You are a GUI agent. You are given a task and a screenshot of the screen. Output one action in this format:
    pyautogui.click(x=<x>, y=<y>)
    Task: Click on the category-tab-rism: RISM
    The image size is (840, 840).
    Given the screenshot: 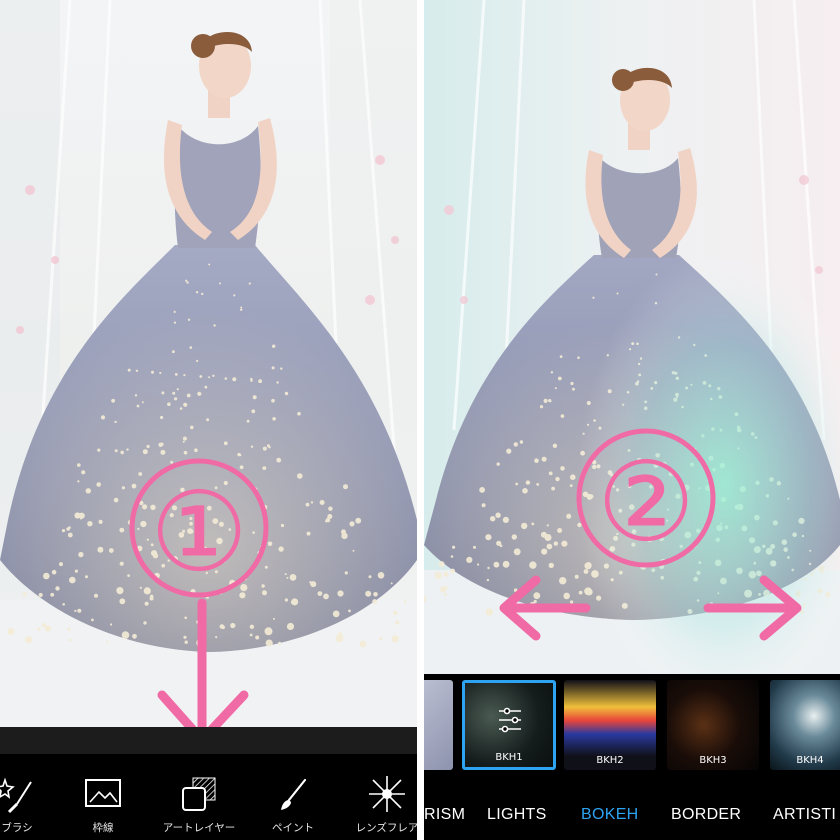 What is the action you would take?
    pyautogui.click(x=444, y=815)
    